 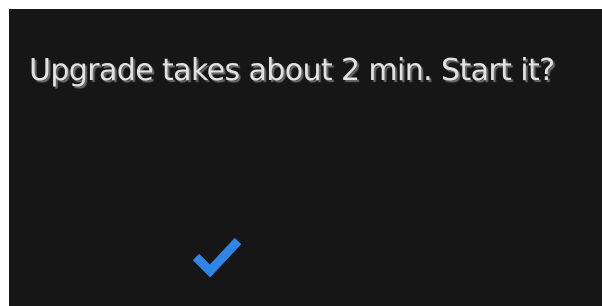 I want to click on checkmark-icon, so click(x=217, y=257).